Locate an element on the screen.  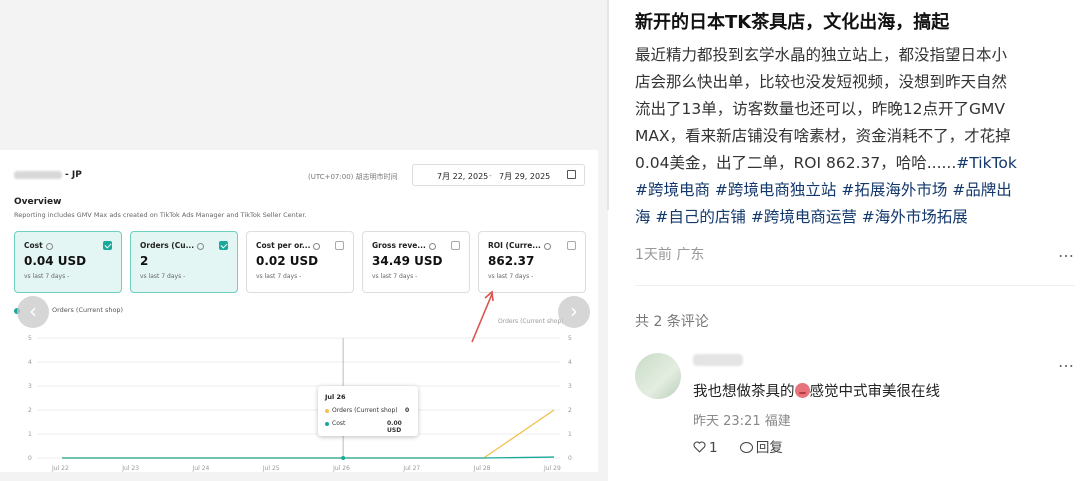
body-line: 流出了13单，访客数量也还可以，昨晚12点开了GMV is located at coordinates (820, 109).